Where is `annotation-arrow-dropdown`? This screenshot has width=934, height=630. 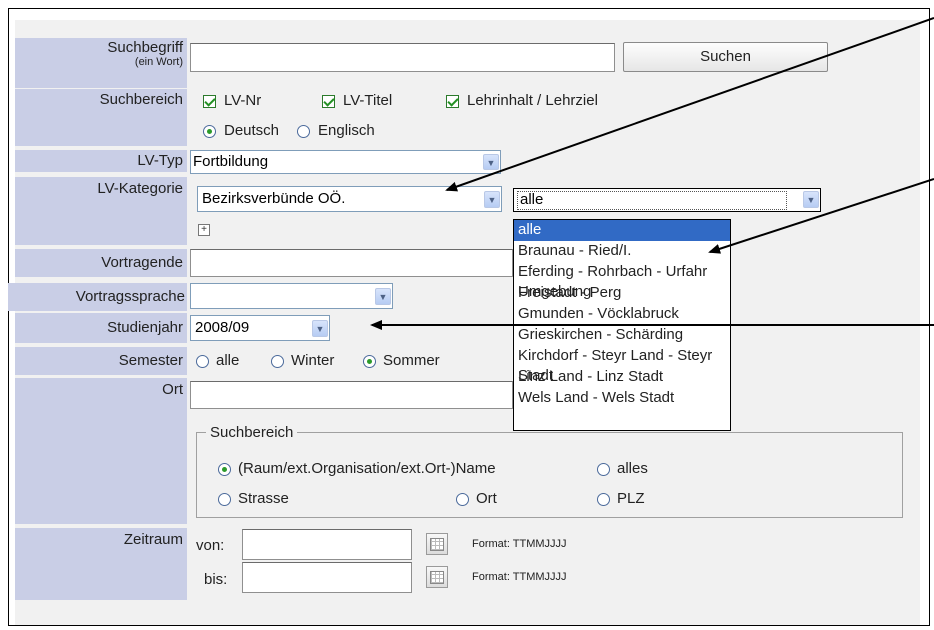
annotation-arrow-dropdown is located at coordinates (821, 216).